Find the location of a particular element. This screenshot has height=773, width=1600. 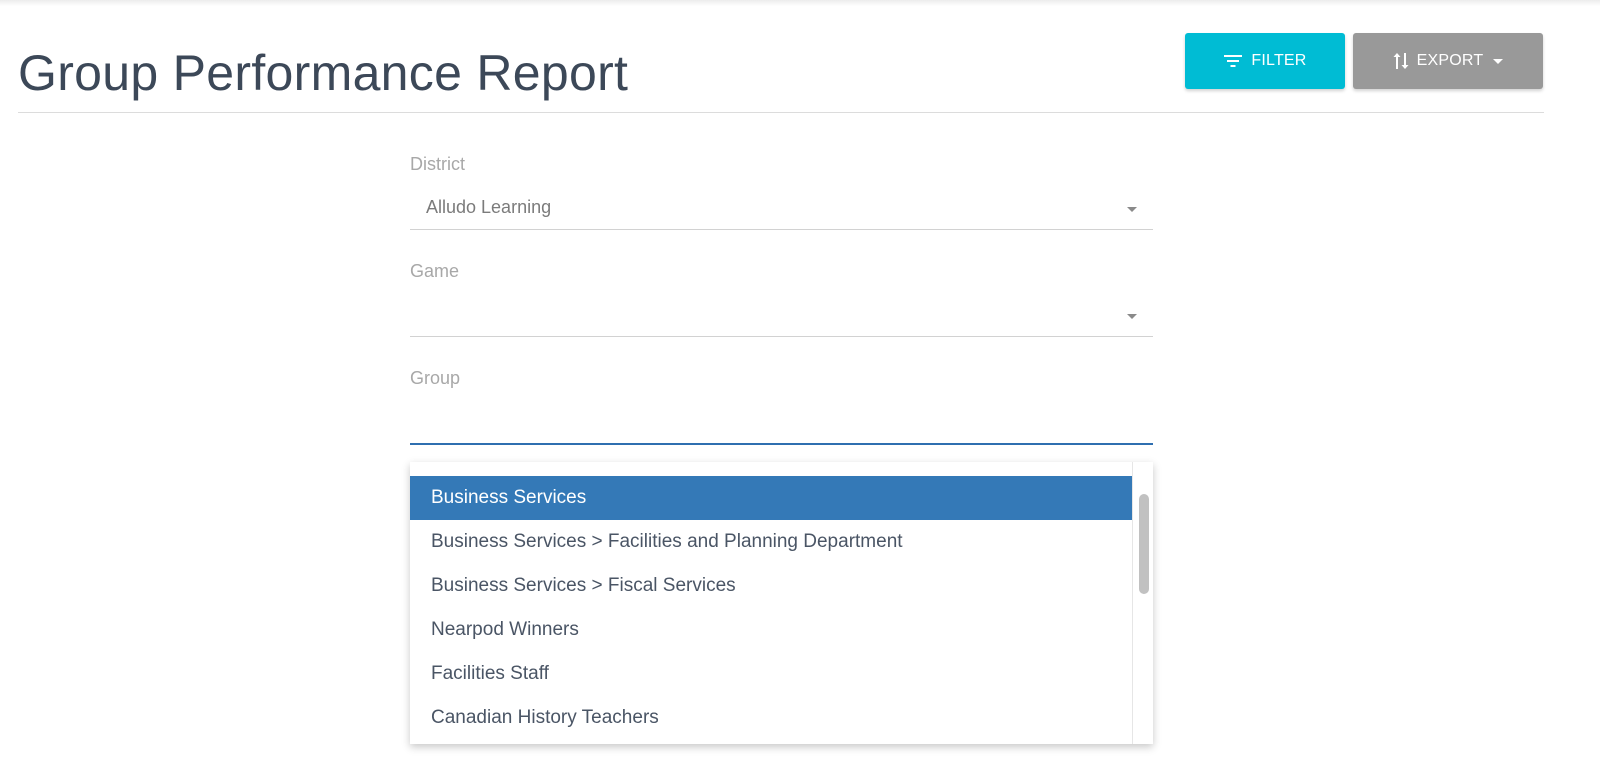

dropdown-scrollbar is located at coordinates (1142, 603).